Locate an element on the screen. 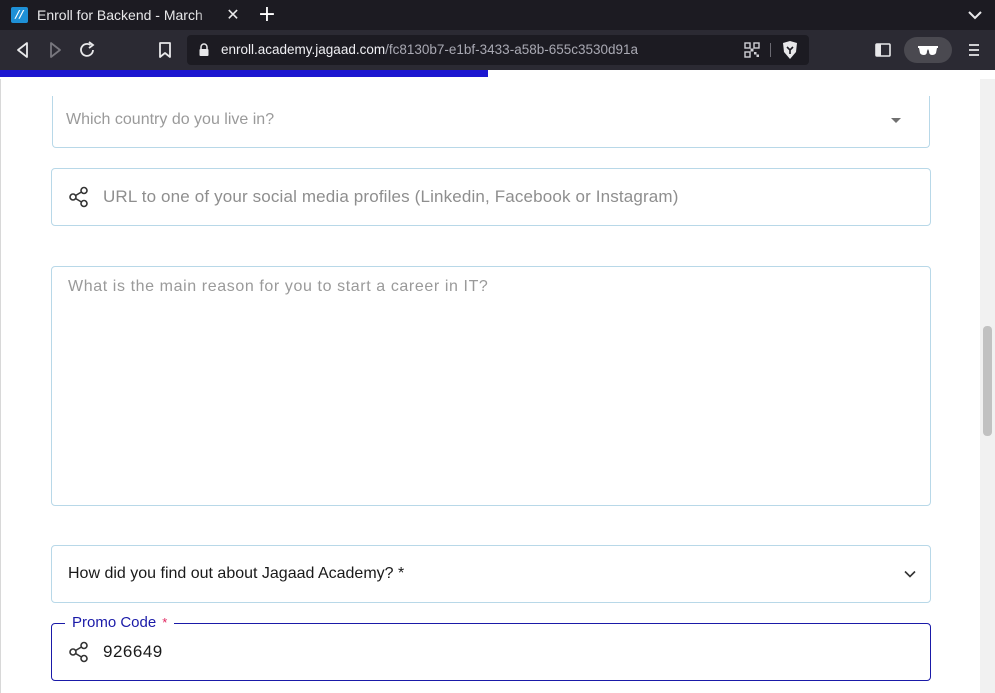  bookmark-icon is located at coordinates (165, 50).